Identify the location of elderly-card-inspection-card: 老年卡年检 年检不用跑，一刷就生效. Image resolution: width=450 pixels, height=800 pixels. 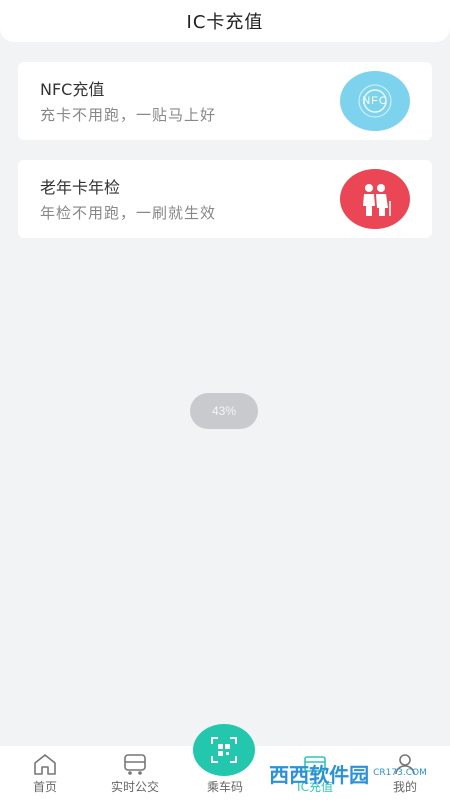
(225, 199).